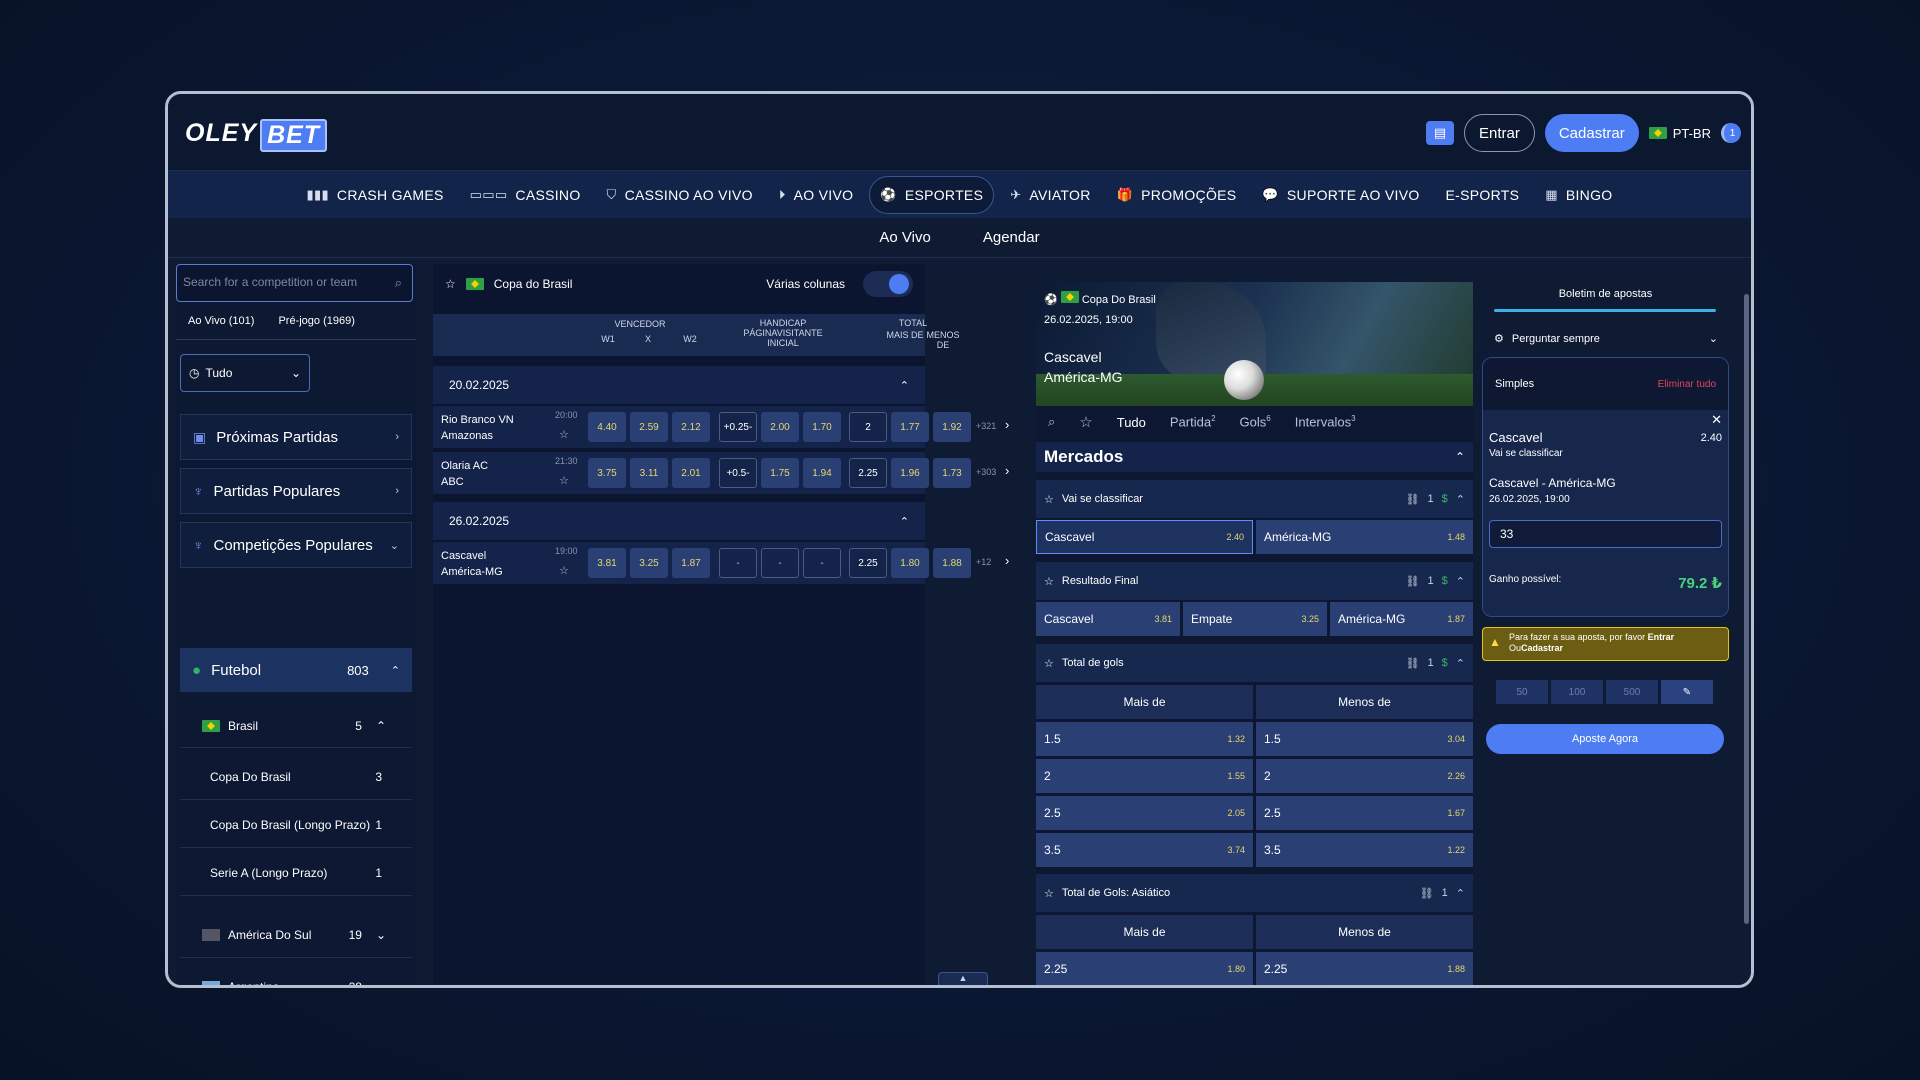 This screenshot has height=1080, width=1920. Describe the element at coordinates (983, 562) in the screenshot. I see `more-markets: +12` at that location.